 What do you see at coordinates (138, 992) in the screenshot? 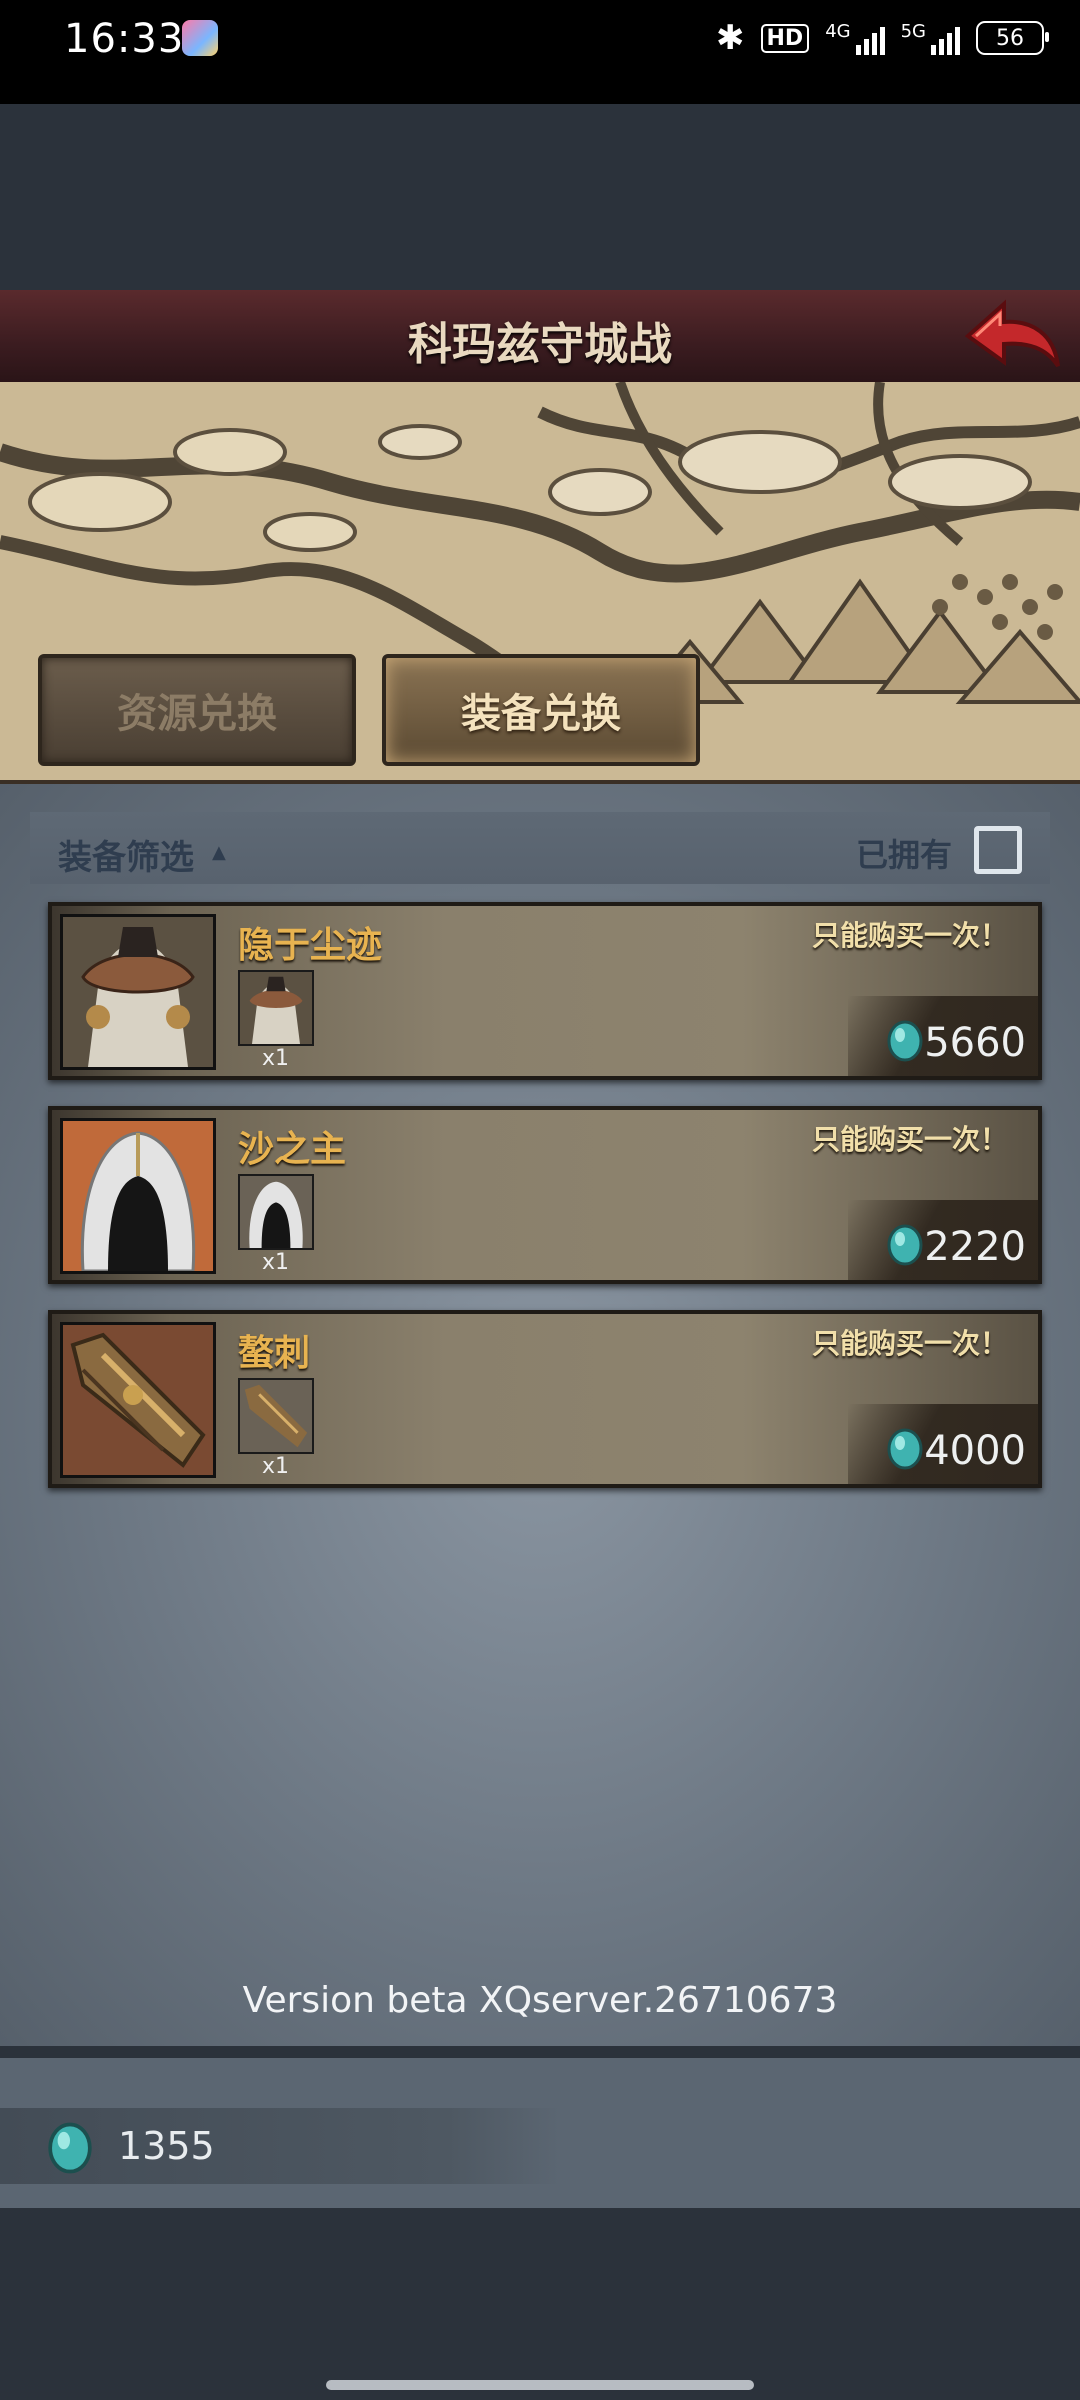
I see `item-portrait-robe-icon` at bounding box center [138, 992].